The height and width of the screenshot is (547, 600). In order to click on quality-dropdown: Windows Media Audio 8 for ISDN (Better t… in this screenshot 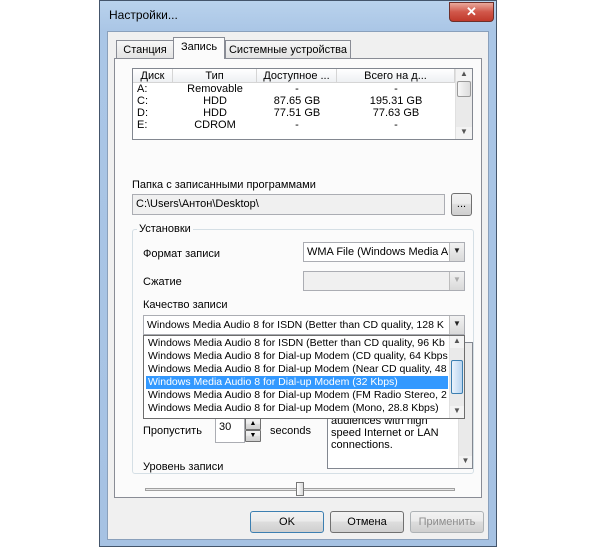, I will do `click(304, 325)`.